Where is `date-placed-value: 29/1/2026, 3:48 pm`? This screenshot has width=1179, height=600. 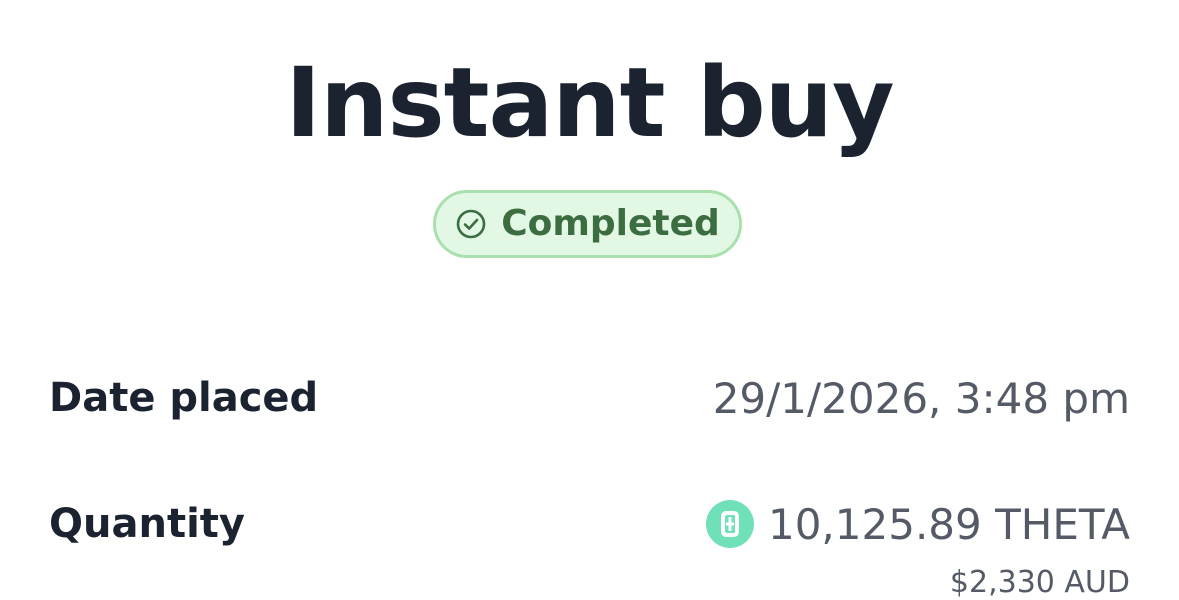 date-placed-value: 29/1/2026, 3:48 pm is located at coordinates (921, 398).